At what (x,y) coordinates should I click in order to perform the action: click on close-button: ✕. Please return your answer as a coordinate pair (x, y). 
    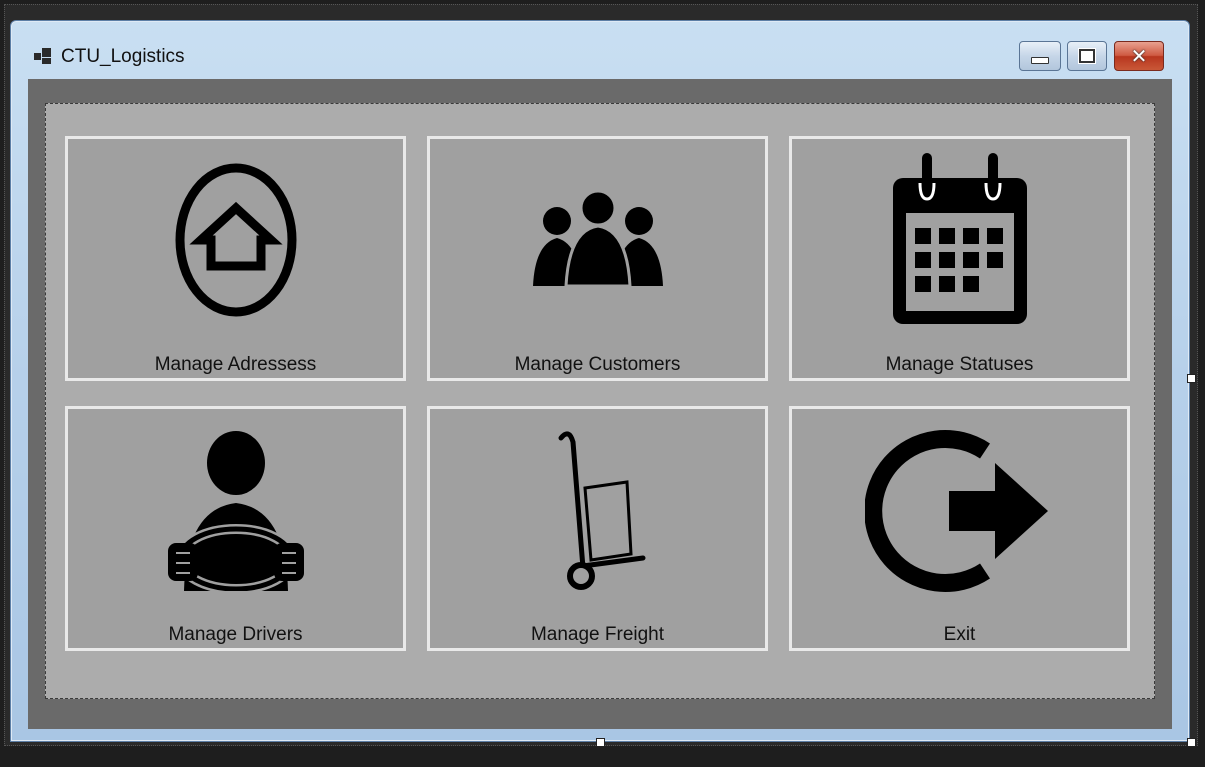
    Looking at the image, I should click on (1139, 56).